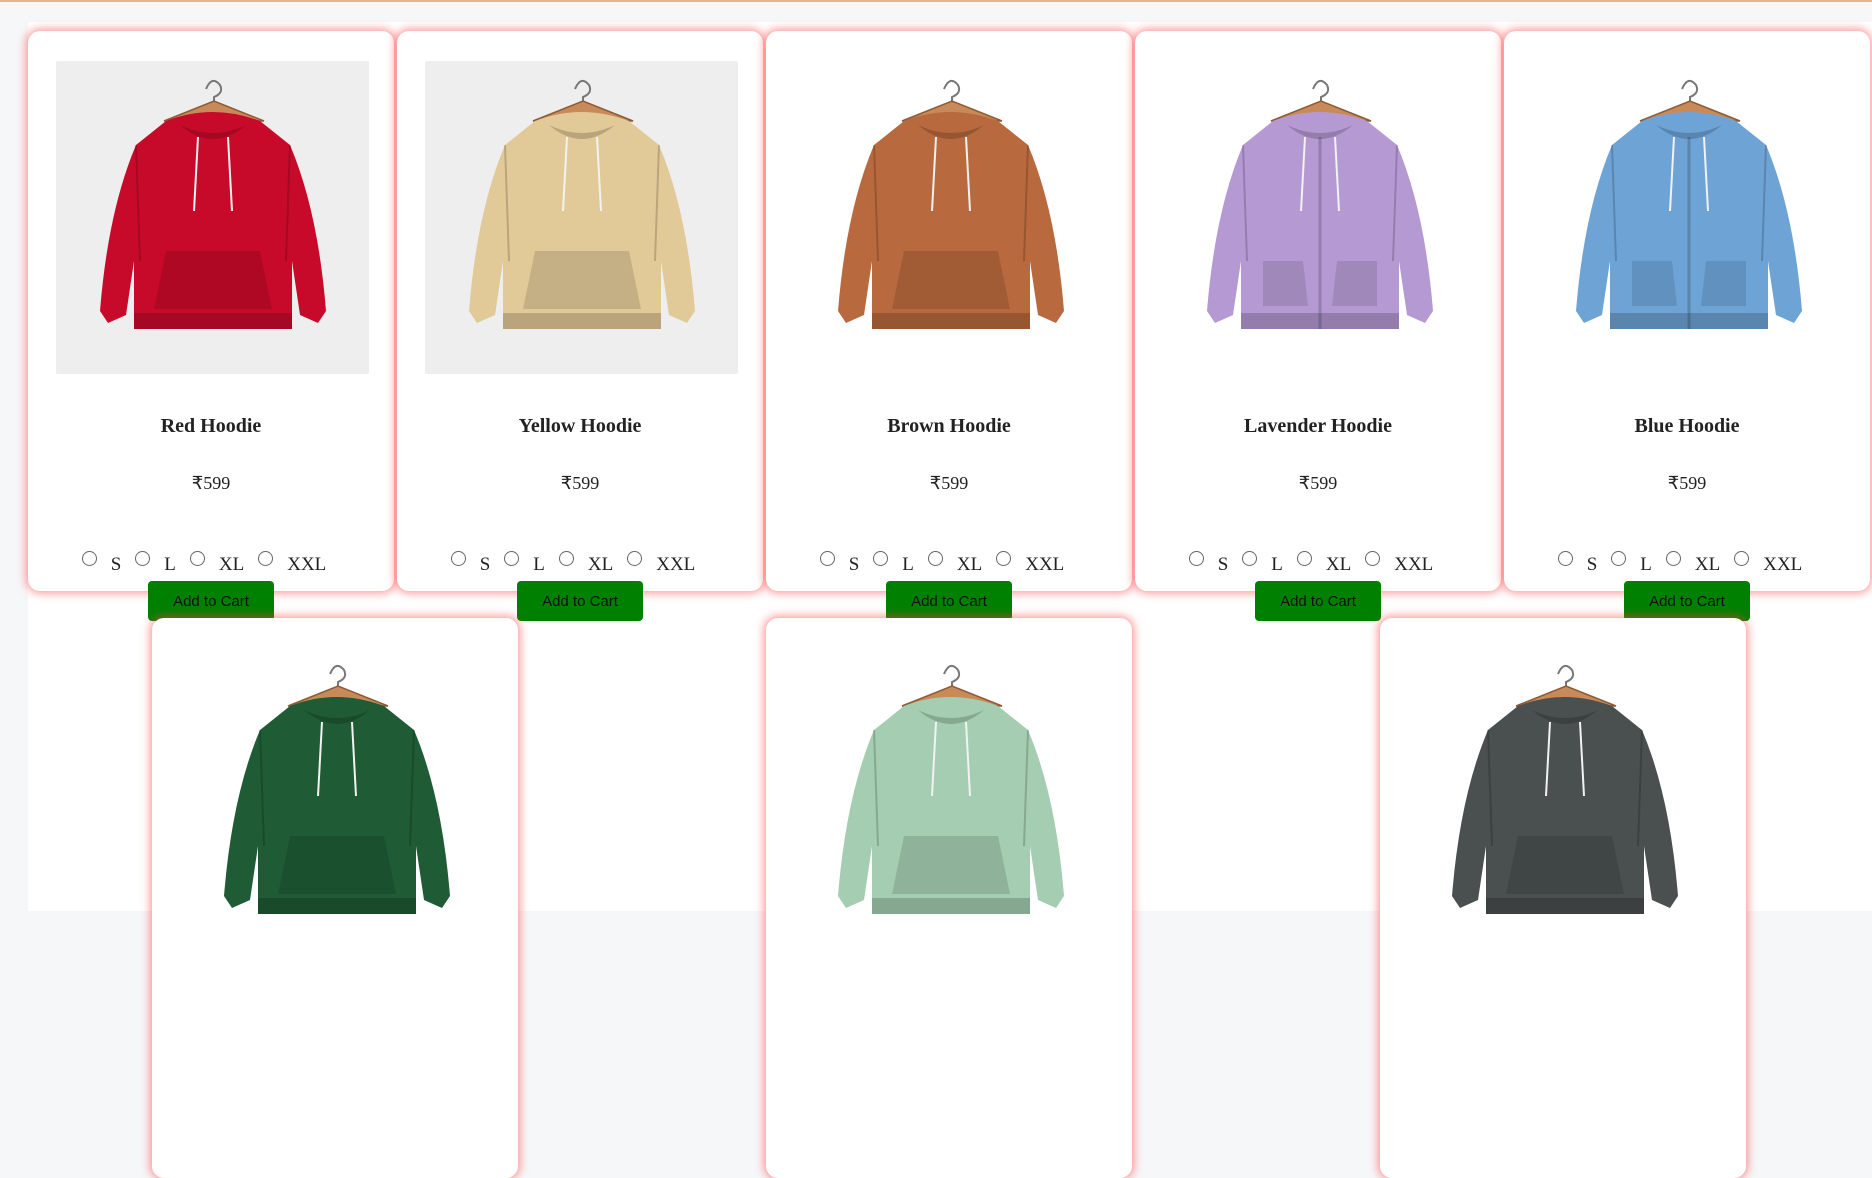  I want to click on product-card: Lavender Hoodie ₹599 S L XL XXL Add to Cart, so click(1318, 326).